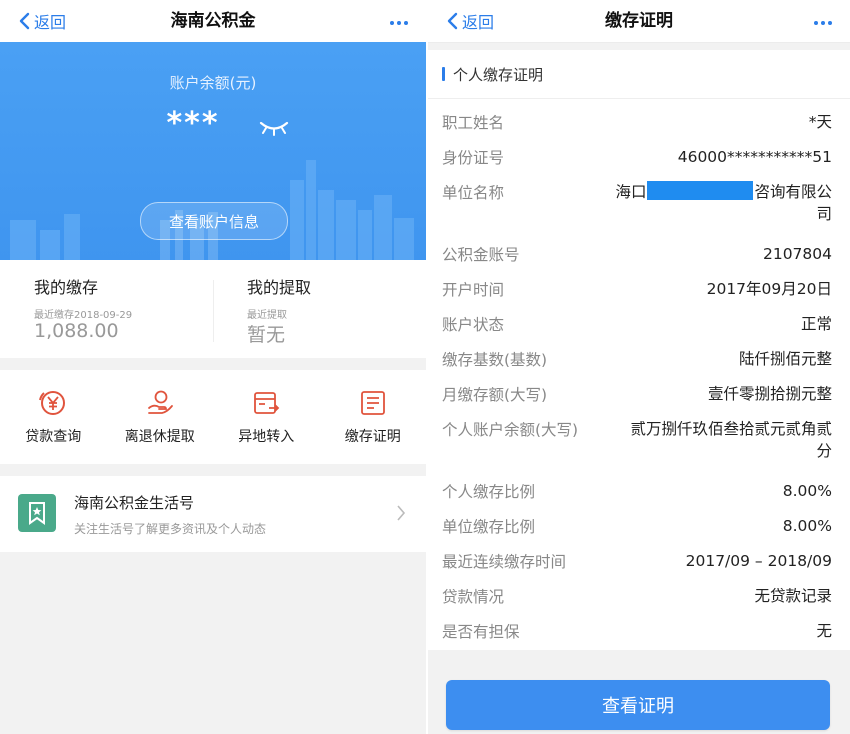 This screenshot has width=850, height=734. Describe the element at coordinates (495, 360) in the screenshot. I see `field-label: 缴存基数(基数)` at that location.